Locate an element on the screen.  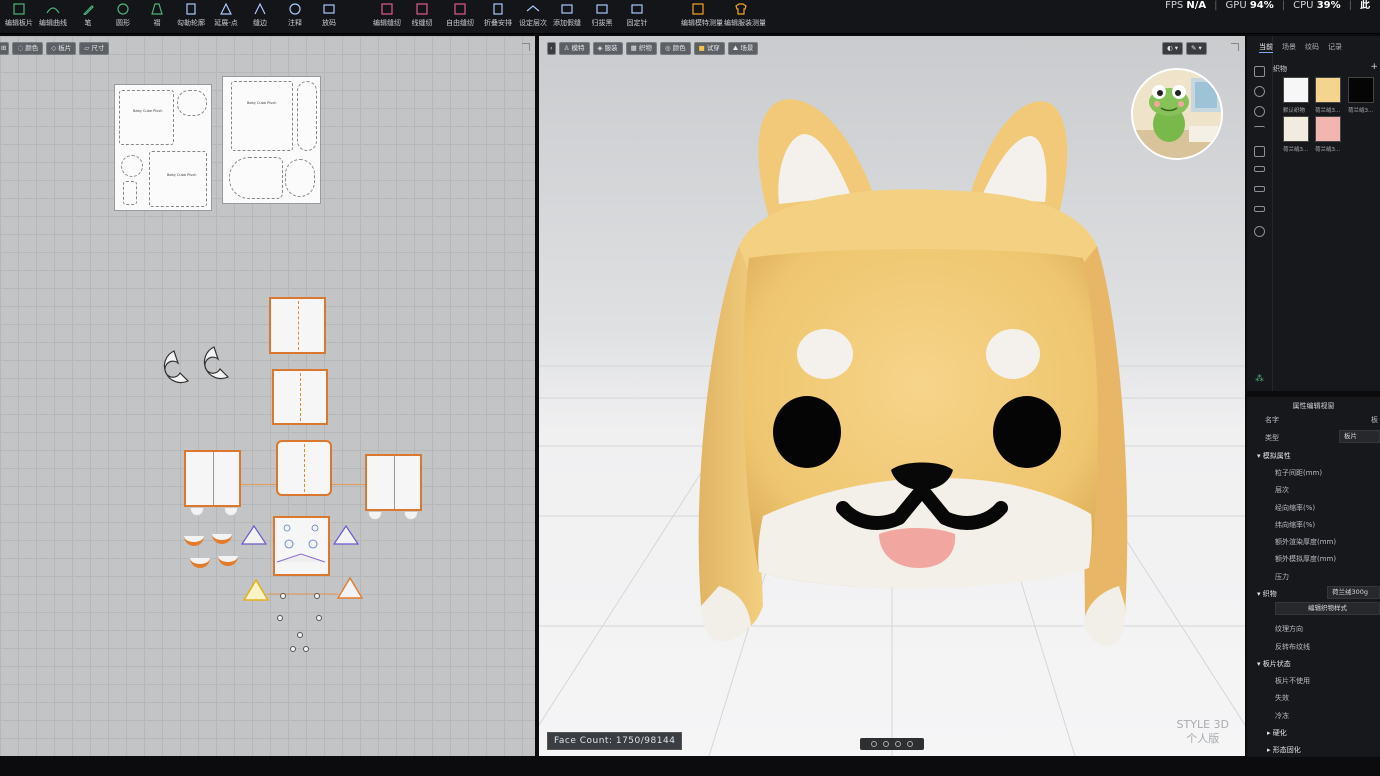
ear-pattern-pieces is located at coordinates (196, 368).